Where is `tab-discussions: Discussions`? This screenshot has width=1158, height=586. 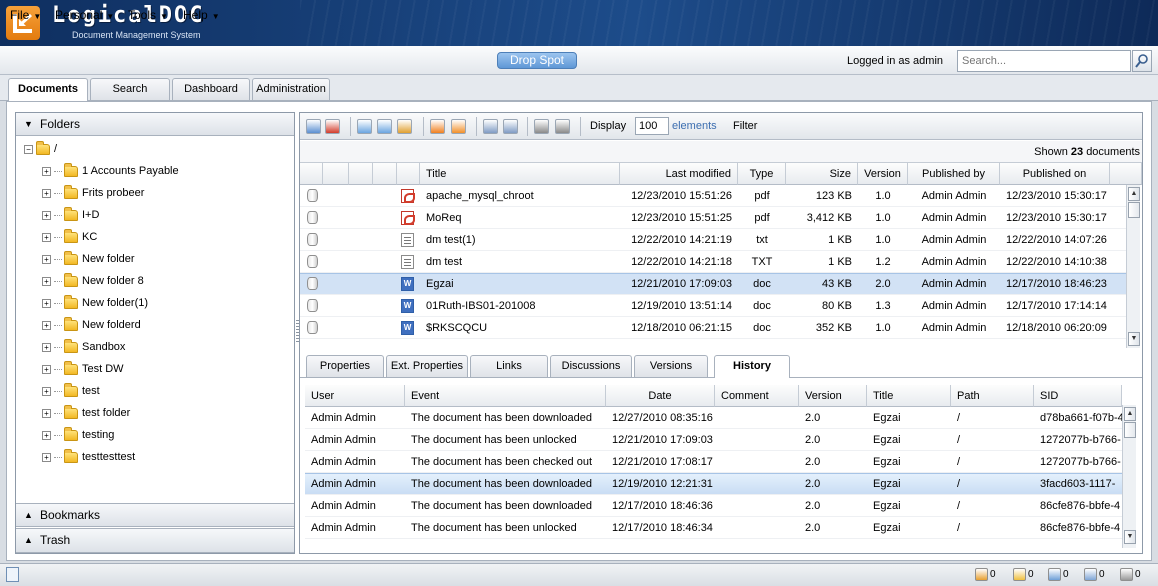 tab-discussions: Discussions is located at coordinates (591, 366).